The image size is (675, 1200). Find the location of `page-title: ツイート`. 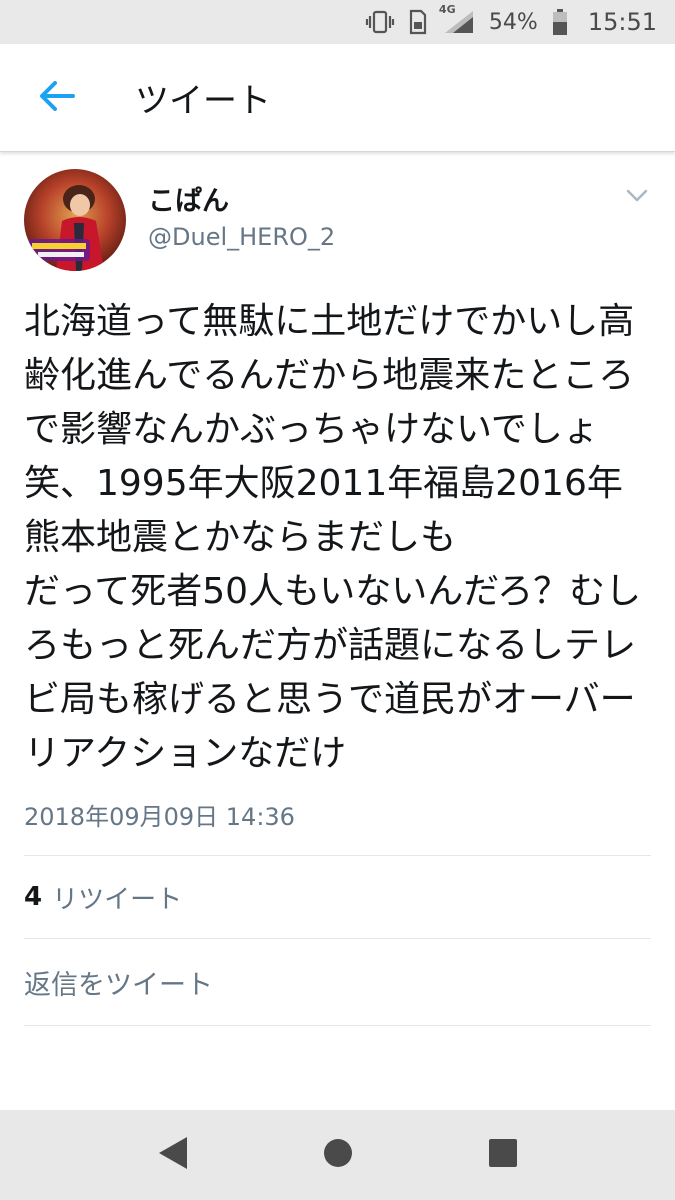

page-title: ツイート is located at coordinates (203, 101).